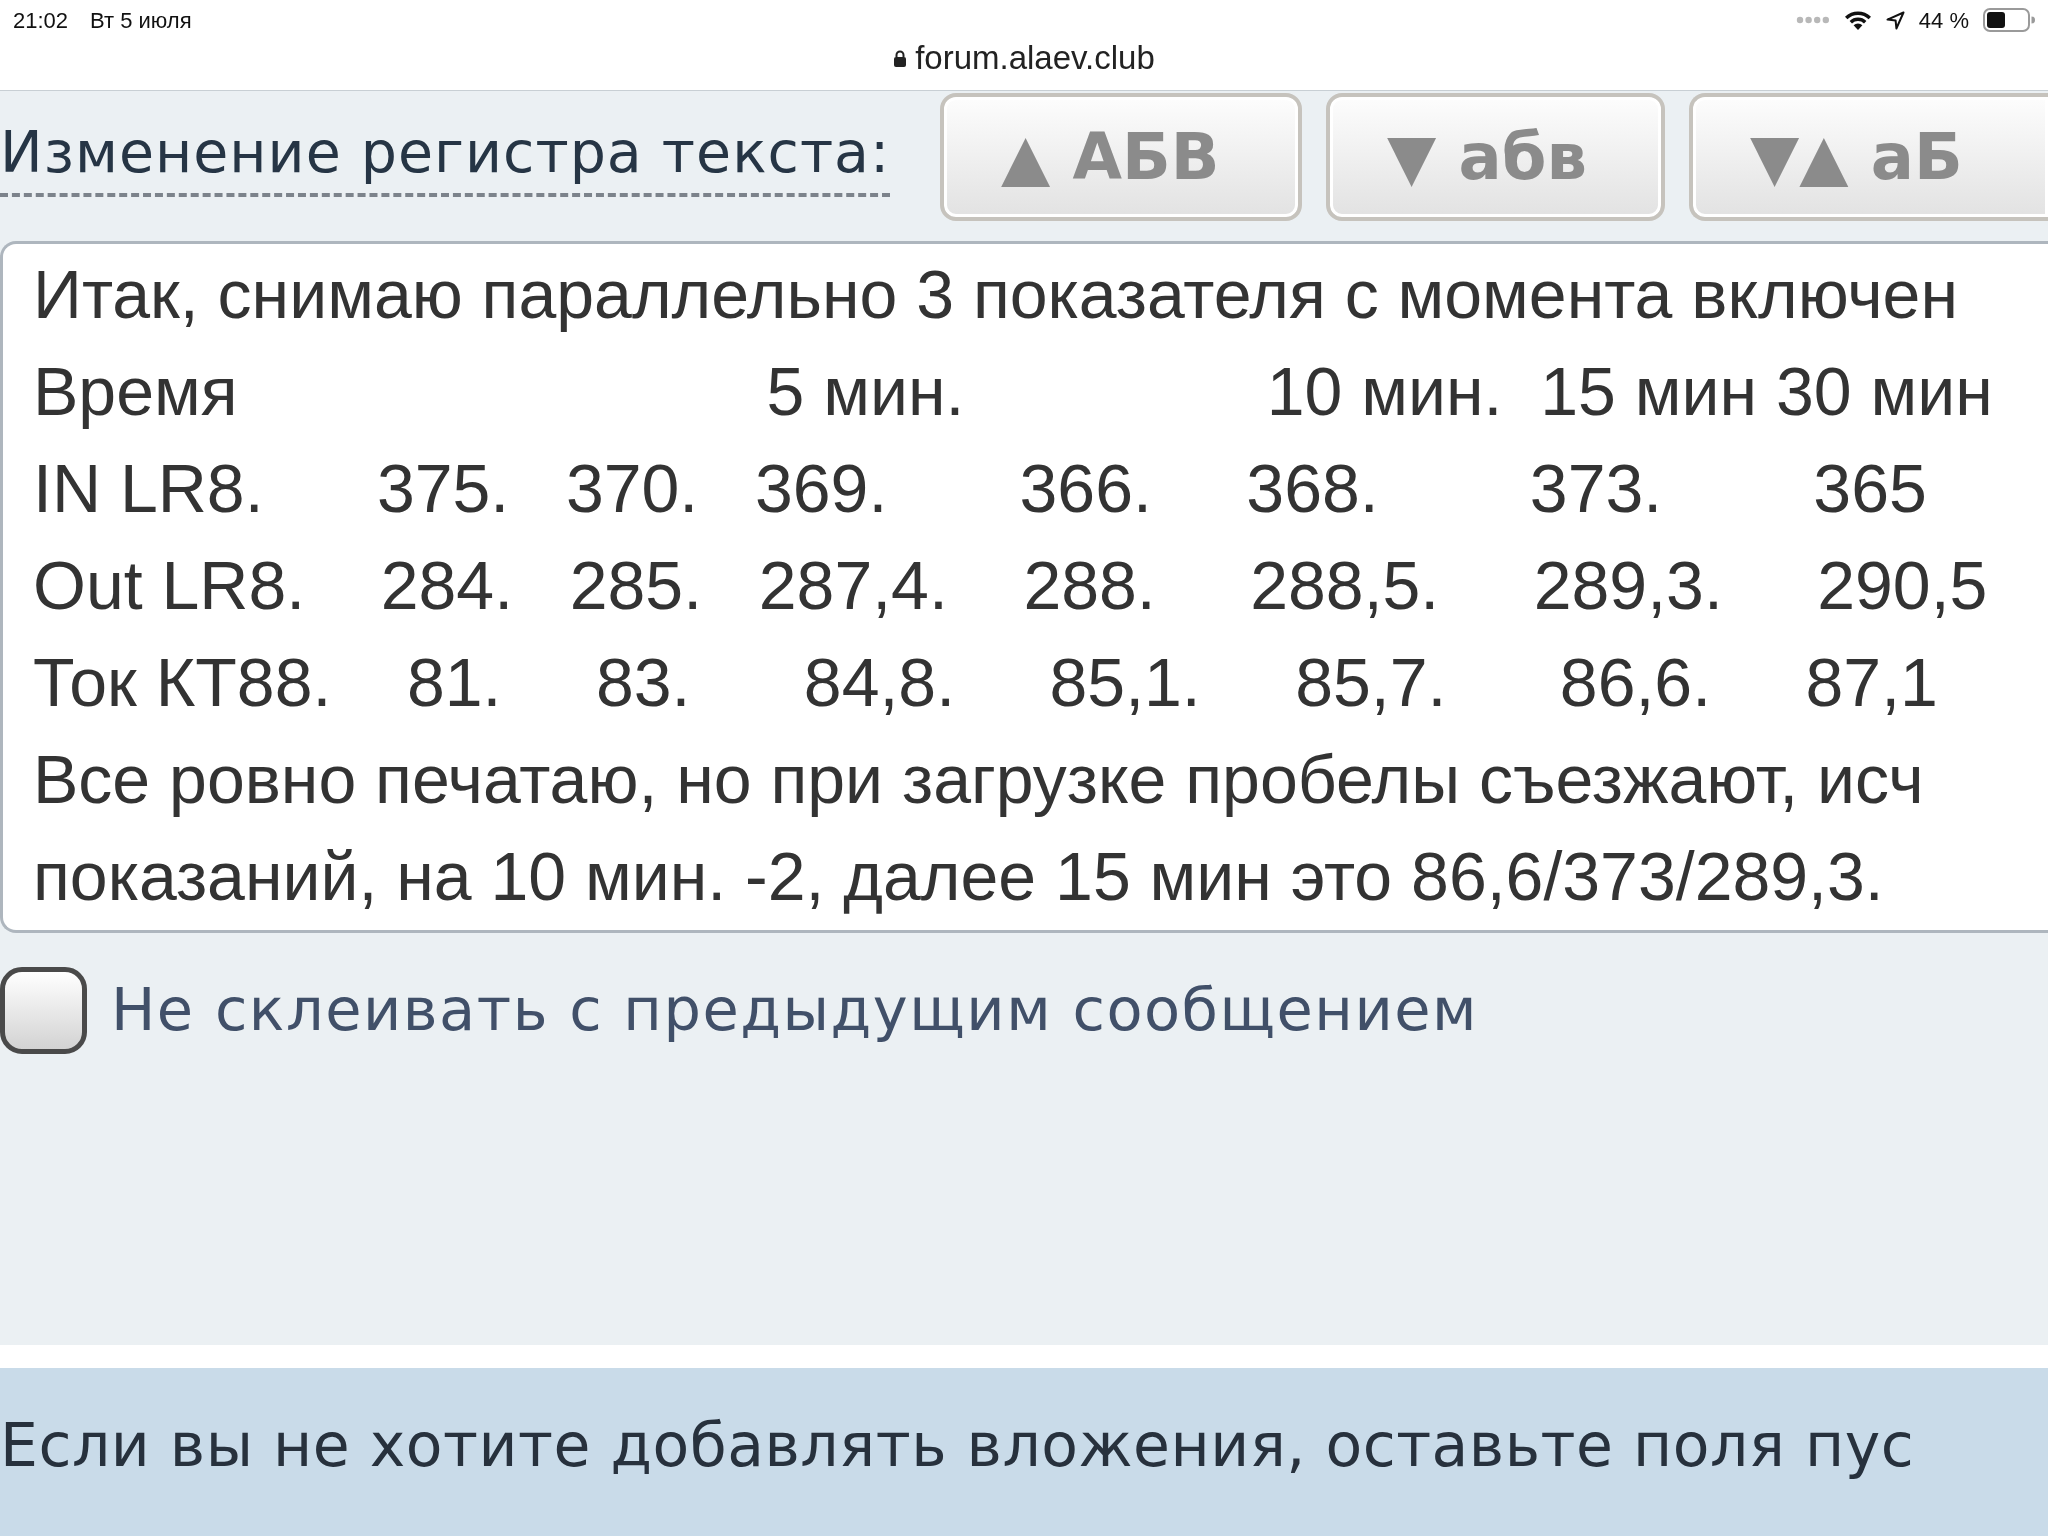  What do you see at coordinates (1868, 157) in the screenshot?
I see `case-button: ▼▲ аБ` at bounding box center [1868, 157].